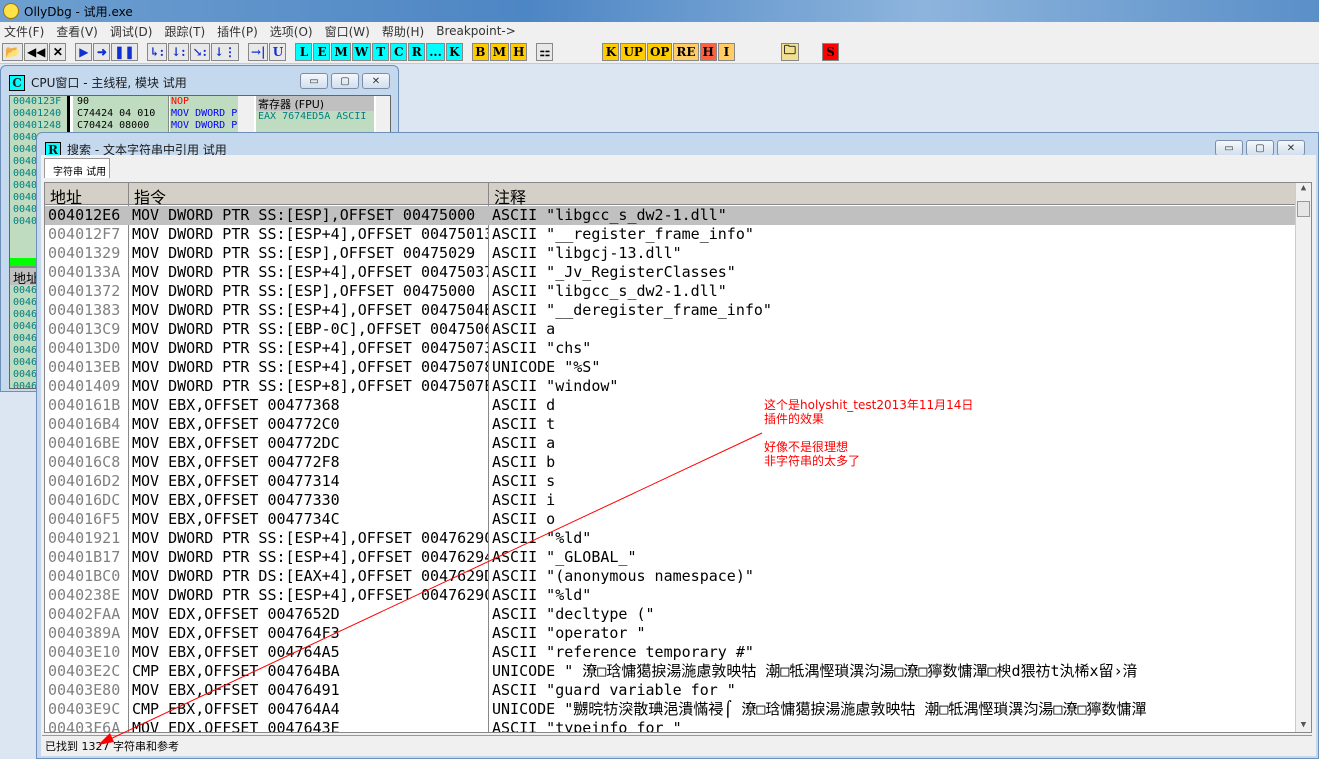 This screenshot has height=759, width=1319. Describe the element at coordinates (812, 461) in the screenshot. I see `annotation-line: 非字符串的太多了` at that location.